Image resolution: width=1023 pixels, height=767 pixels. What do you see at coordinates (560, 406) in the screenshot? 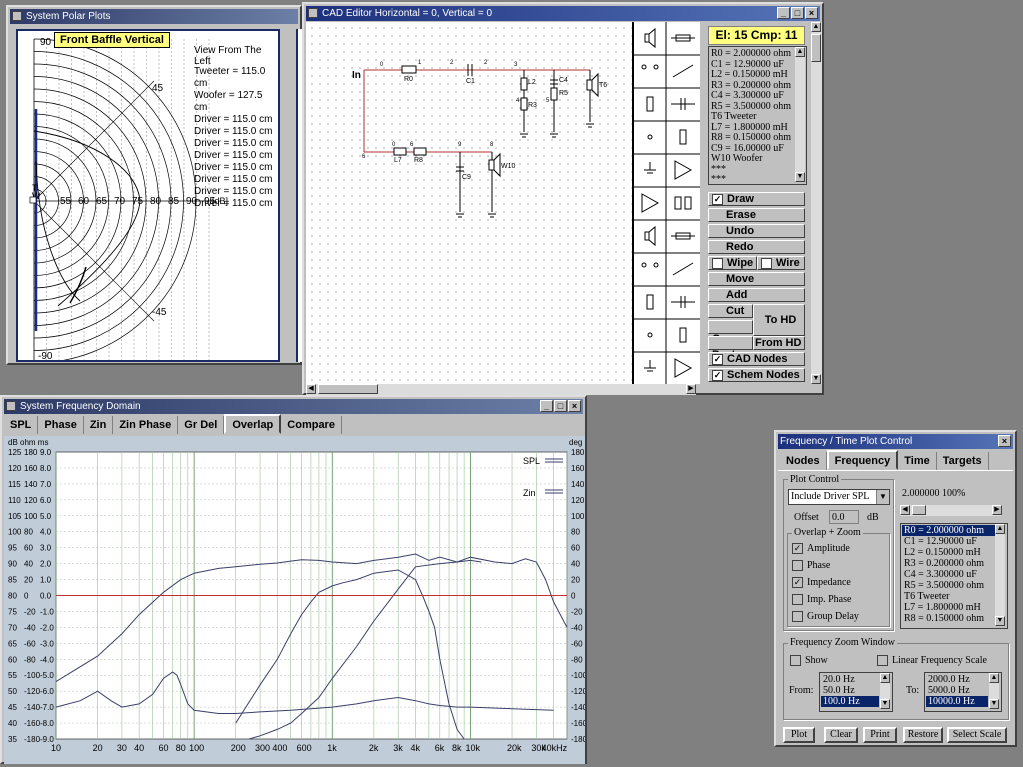
I see `maximize-button: □` at bounding box center [560, 406].